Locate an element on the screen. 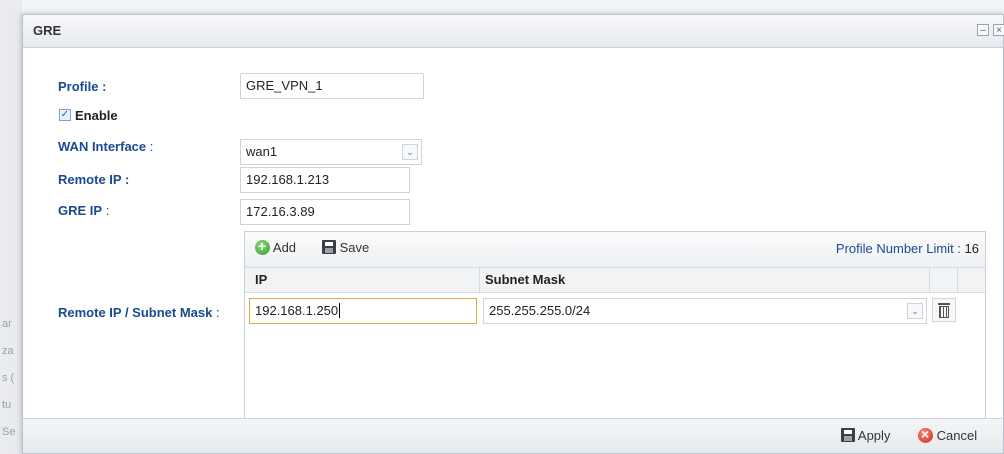  background-text: tu is located at coordinates (7, 405).